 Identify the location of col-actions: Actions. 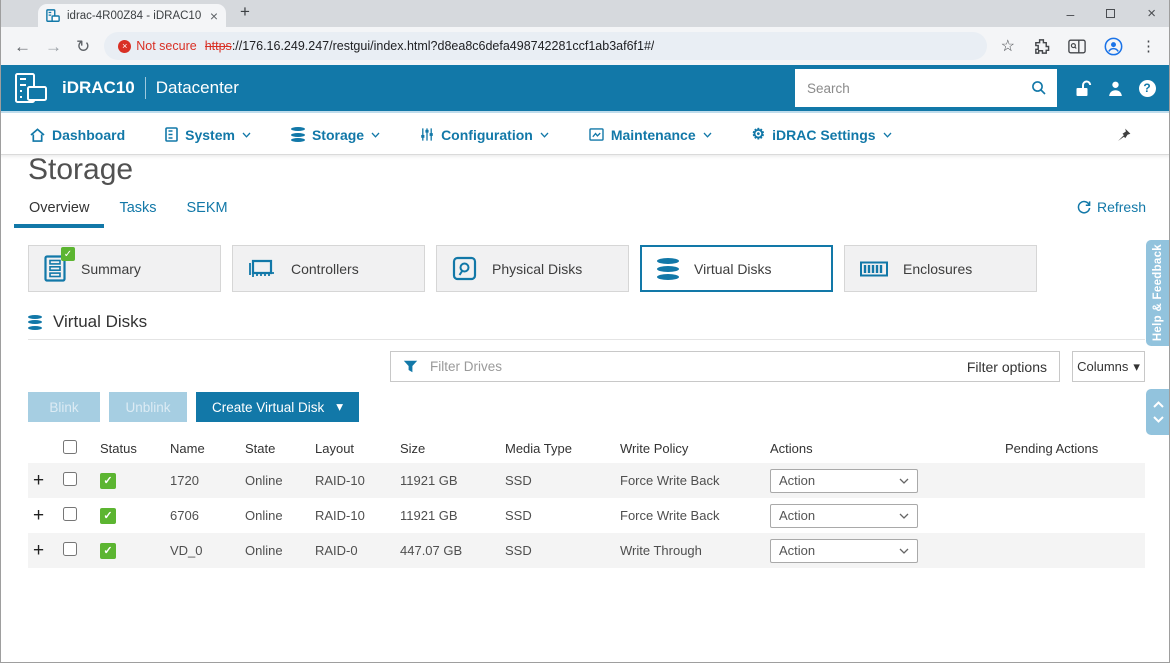
(791, 448).